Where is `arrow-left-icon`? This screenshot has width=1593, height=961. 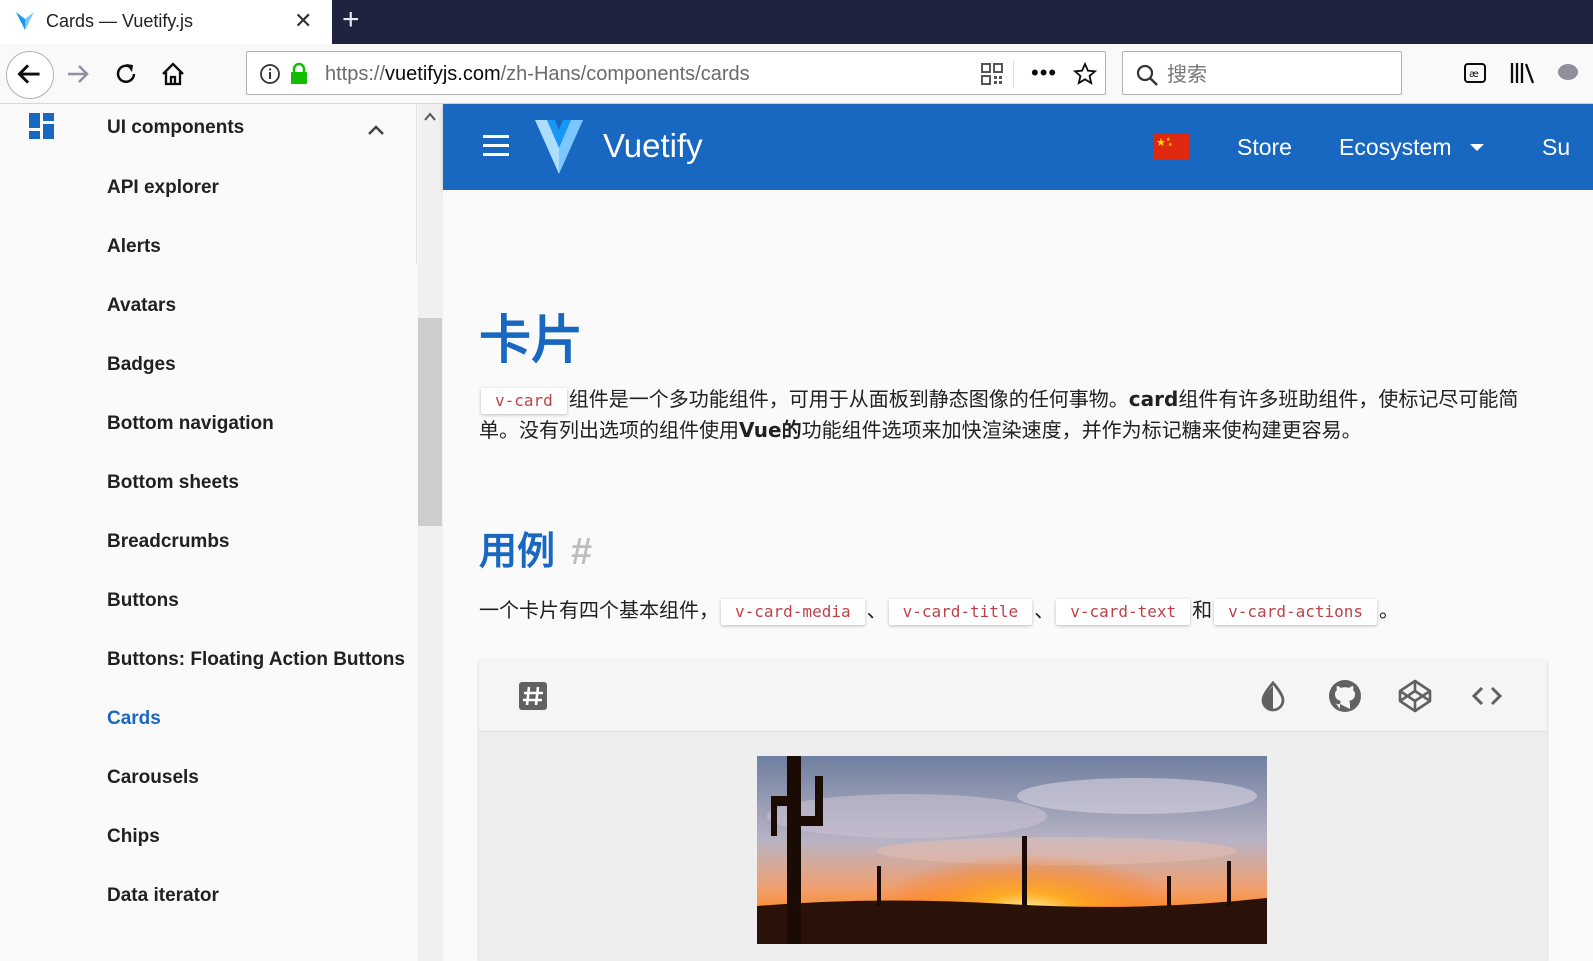
arrow-left-icon is located at coordinates (28, 74).